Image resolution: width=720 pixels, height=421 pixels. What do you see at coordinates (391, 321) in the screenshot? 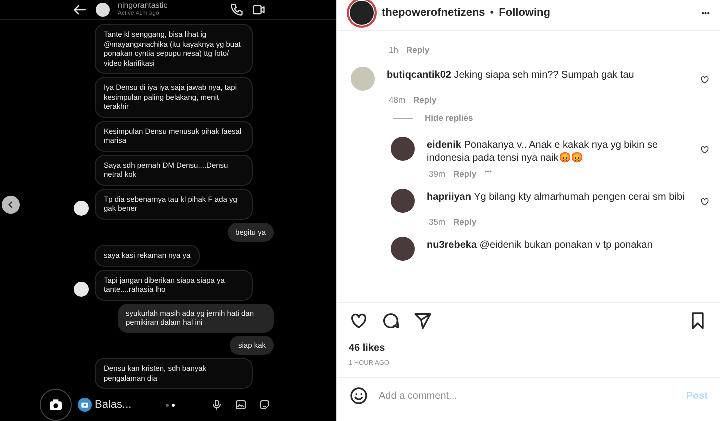
I see `comment-icon` at bounding box center [391, 321].